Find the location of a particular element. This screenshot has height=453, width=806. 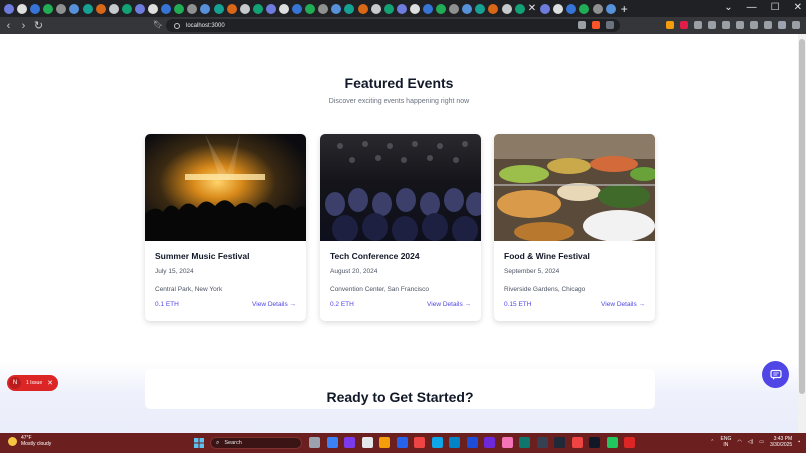

chevron-up-icon: ⌃ is located at coordinates (712, 442).